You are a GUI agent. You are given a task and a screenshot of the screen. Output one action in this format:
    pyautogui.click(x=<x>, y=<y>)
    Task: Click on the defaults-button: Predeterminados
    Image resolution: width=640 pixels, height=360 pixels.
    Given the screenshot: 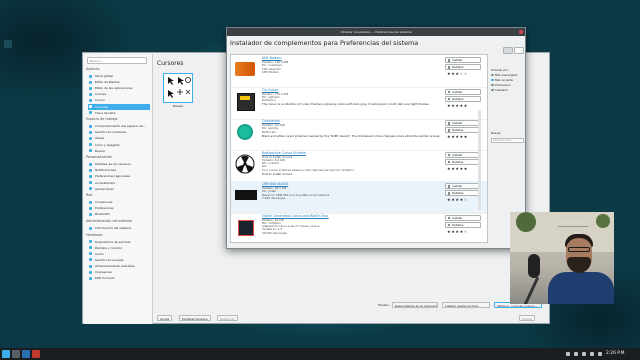 What is the action you would take?
    pyautogui.click(x=195, y=318)
    